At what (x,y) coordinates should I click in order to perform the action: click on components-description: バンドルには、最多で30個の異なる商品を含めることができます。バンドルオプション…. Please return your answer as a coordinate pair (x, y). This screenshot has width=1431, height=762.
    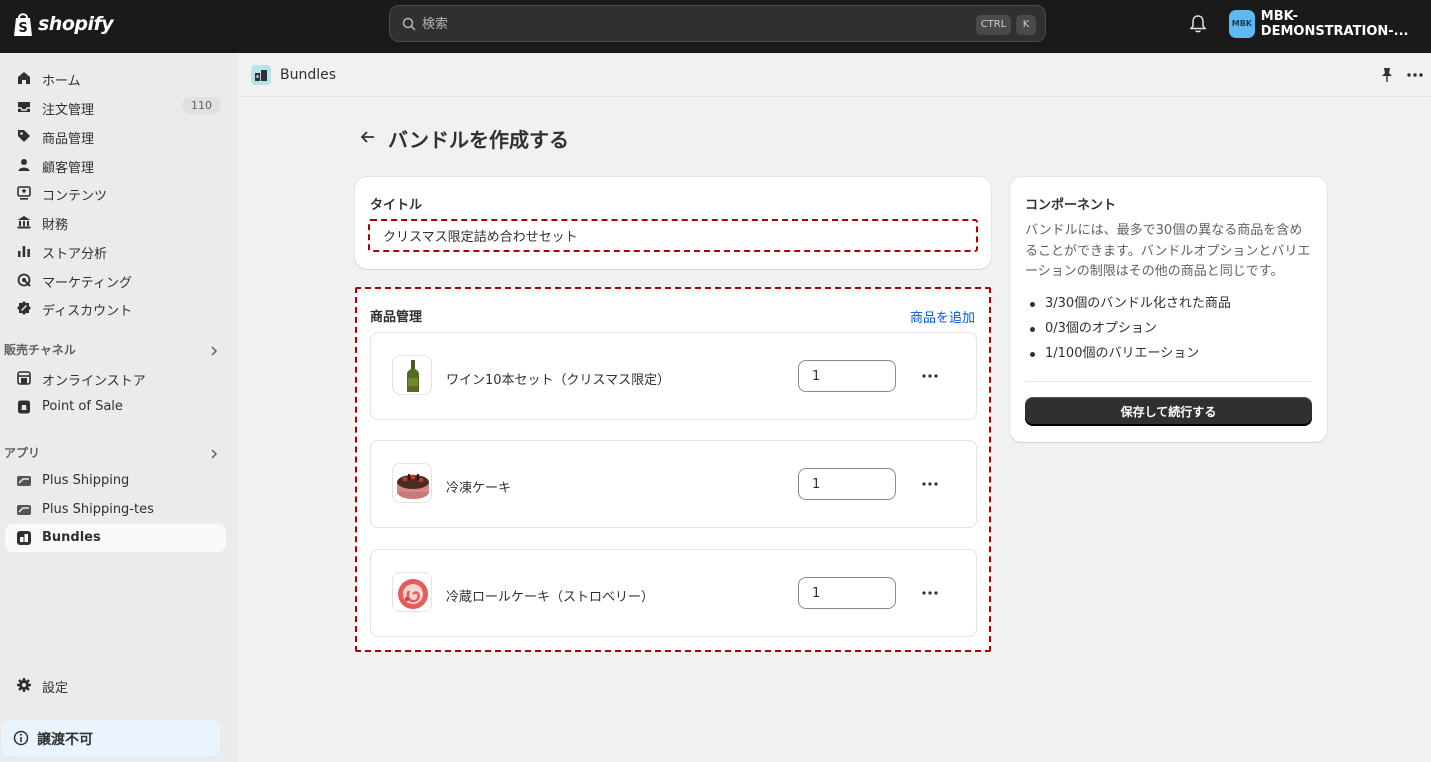
    Looking at the image, I should click on (1168, 251).